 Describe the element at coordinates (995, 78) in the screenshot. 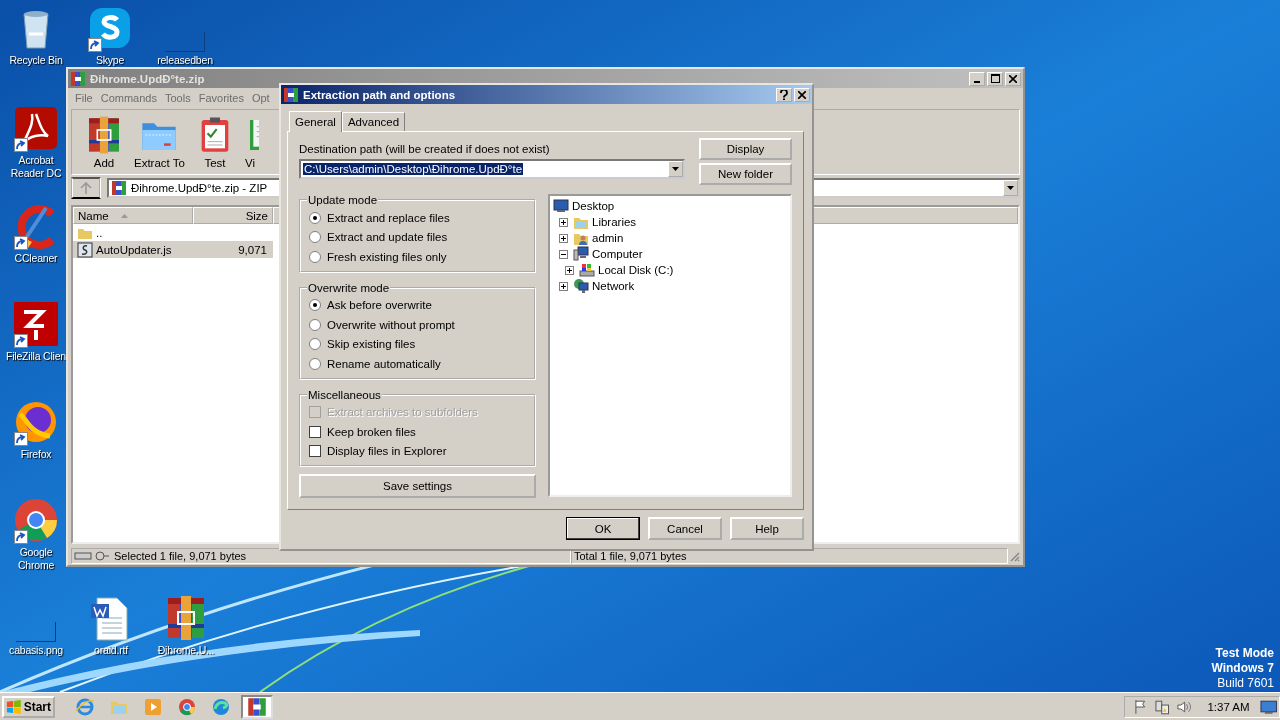

I see `maximize-icon` at that location.